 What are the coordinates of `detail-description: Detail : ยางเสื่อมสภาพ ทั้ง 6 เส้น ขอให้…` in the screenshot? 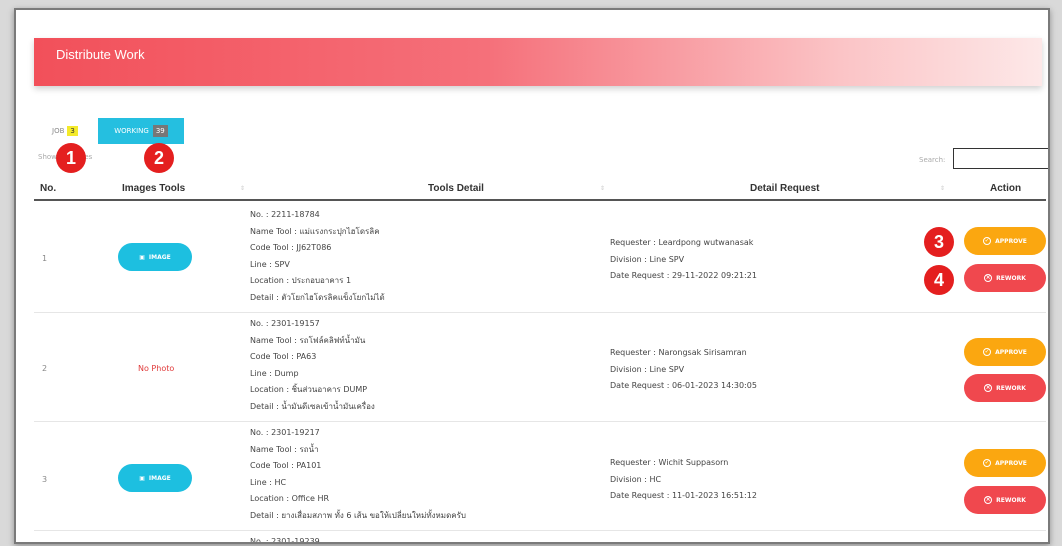 It's located at (358, 515).